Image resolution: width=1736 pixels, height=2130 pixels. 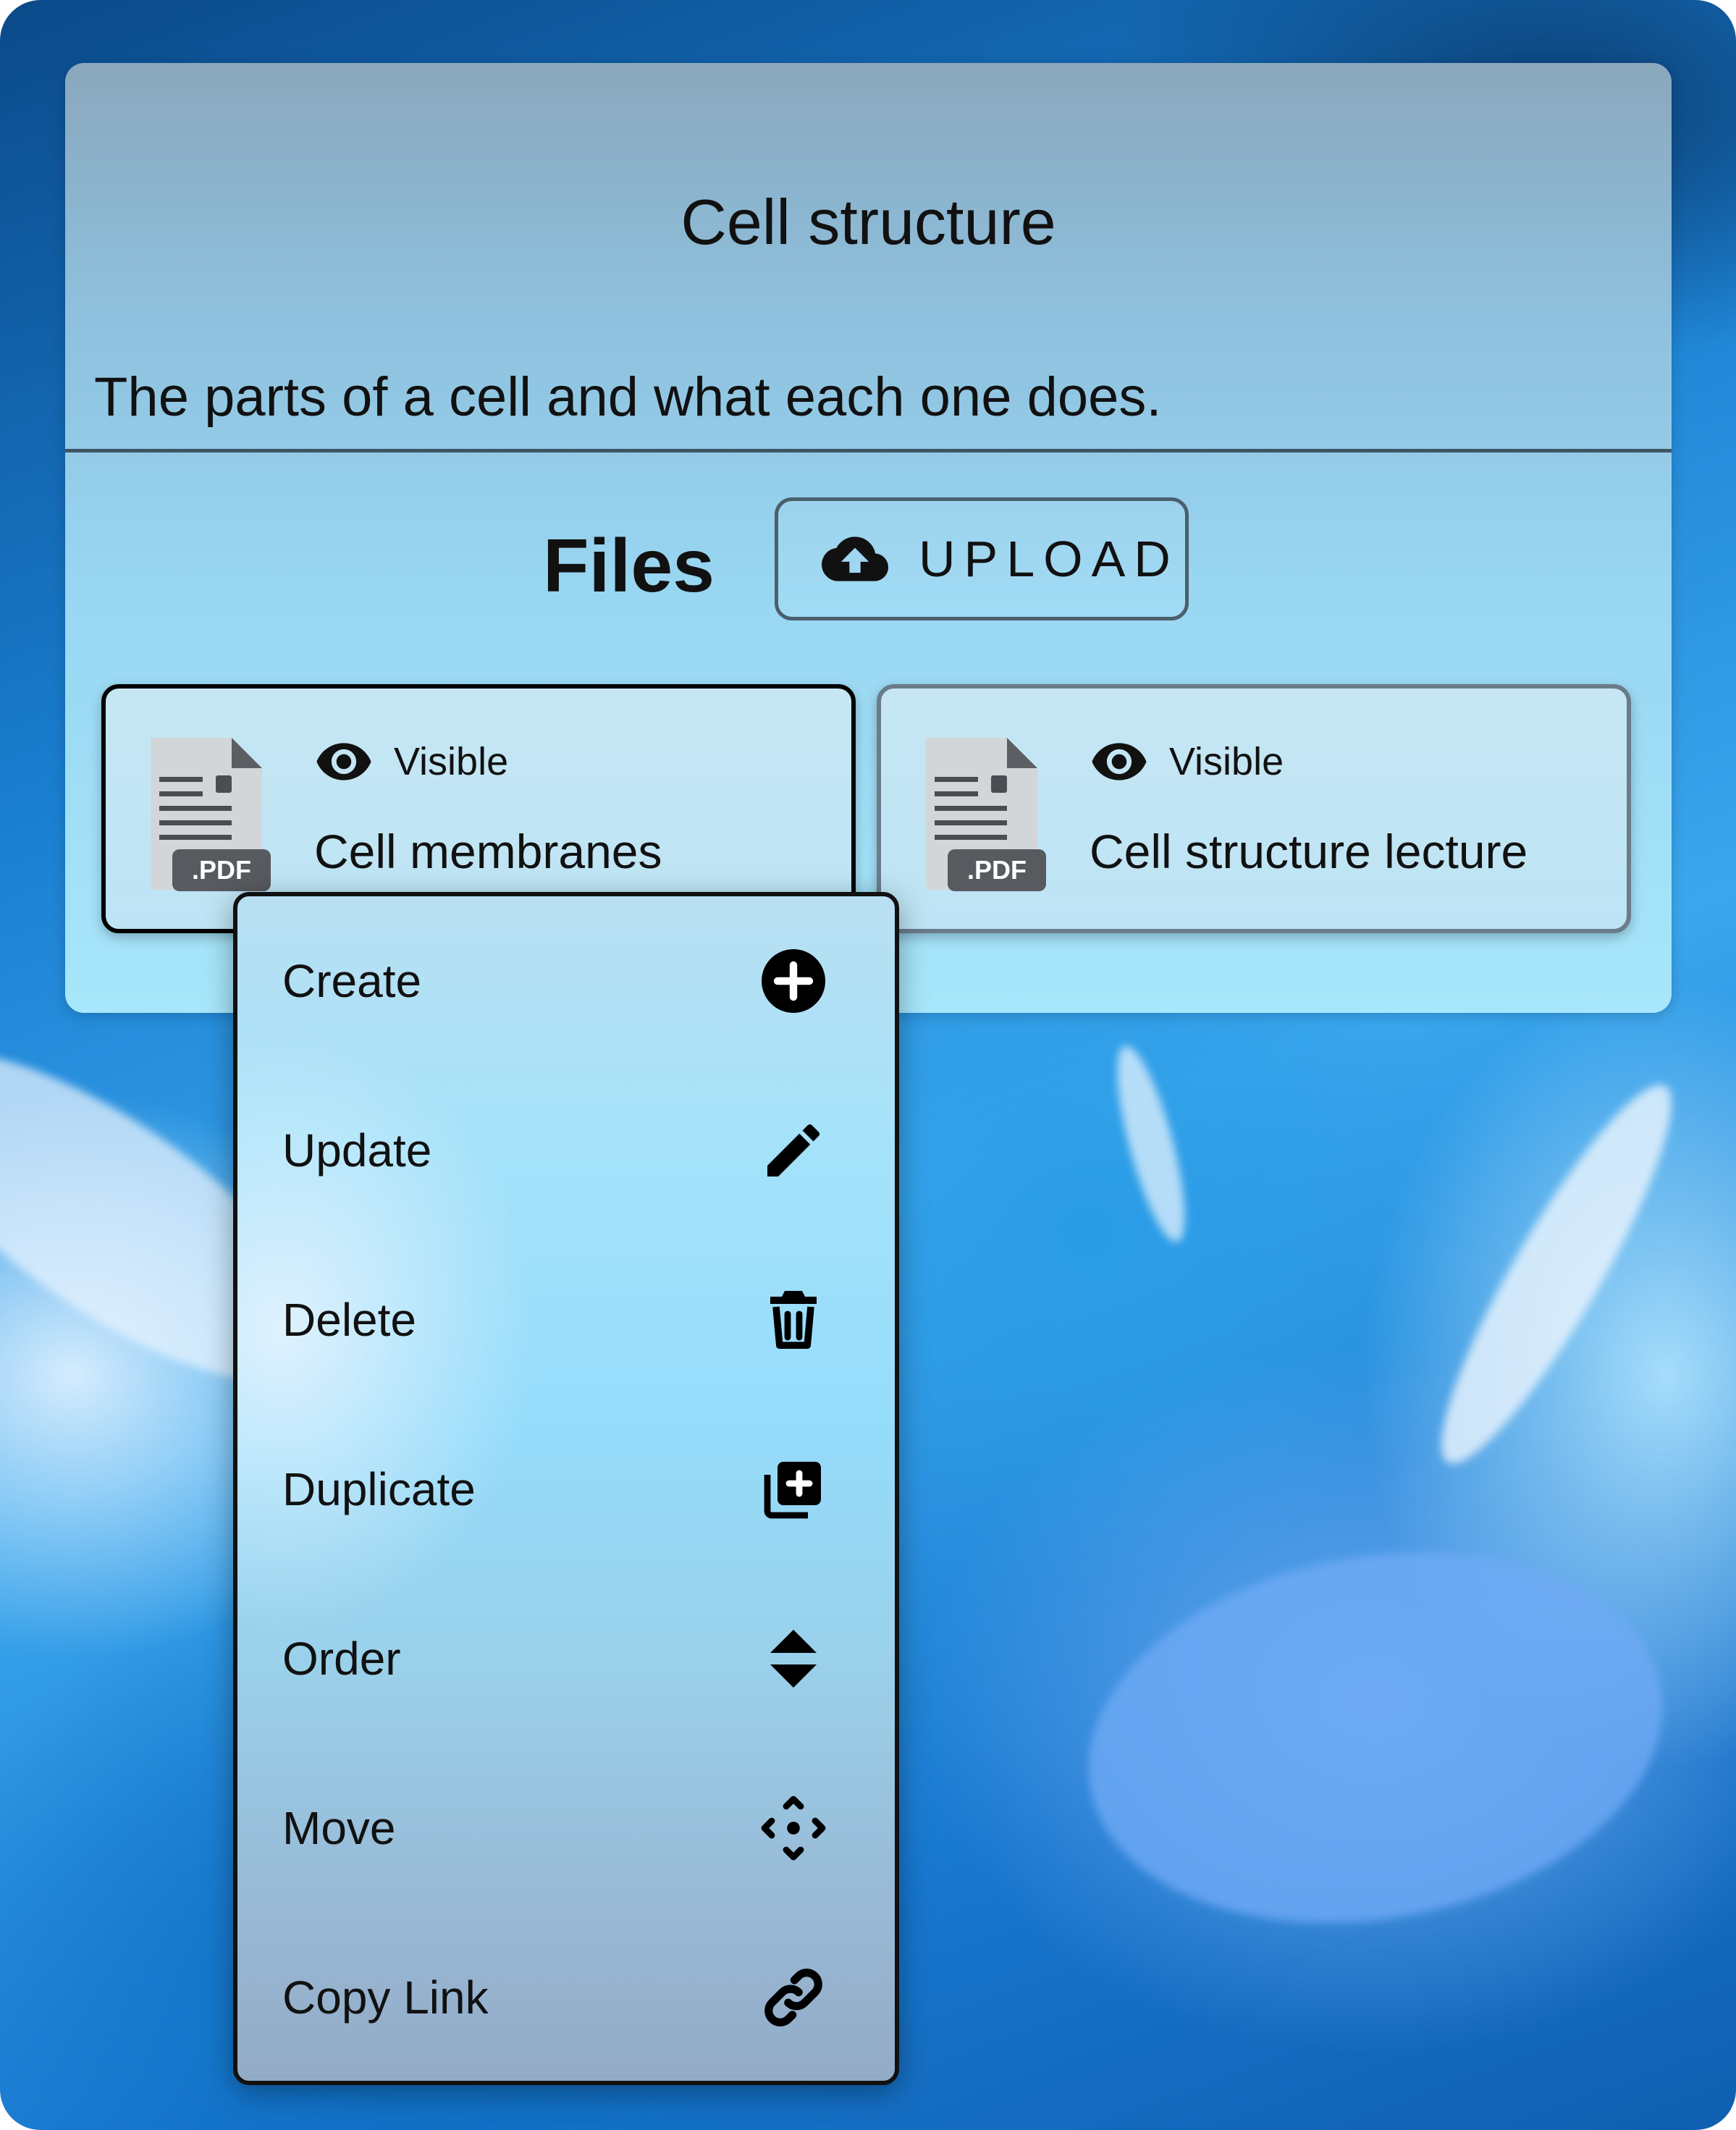 I want to click on trash-icon, so click(x=794, y=1320).